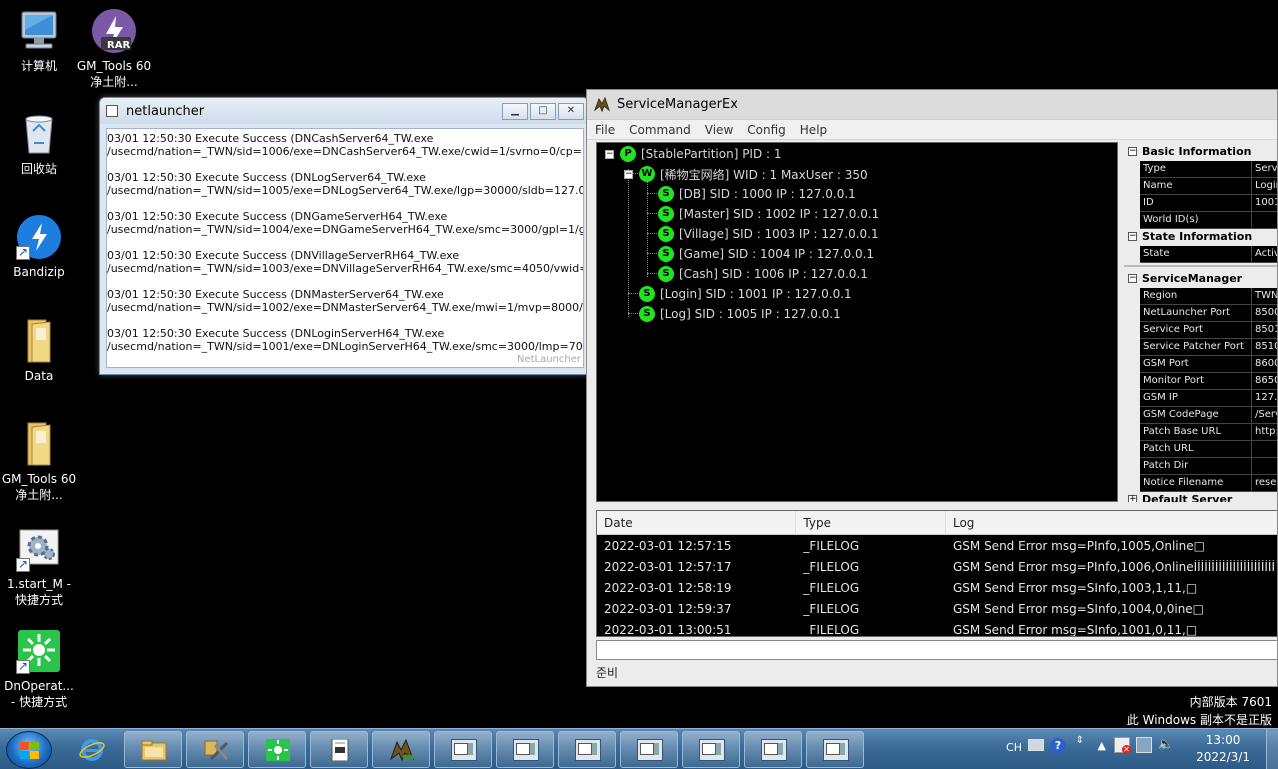 This screenshot has height=769, width=1278. Describe the element at coordinates (29, 750) in the screenshot. I see `start-button` at that location.